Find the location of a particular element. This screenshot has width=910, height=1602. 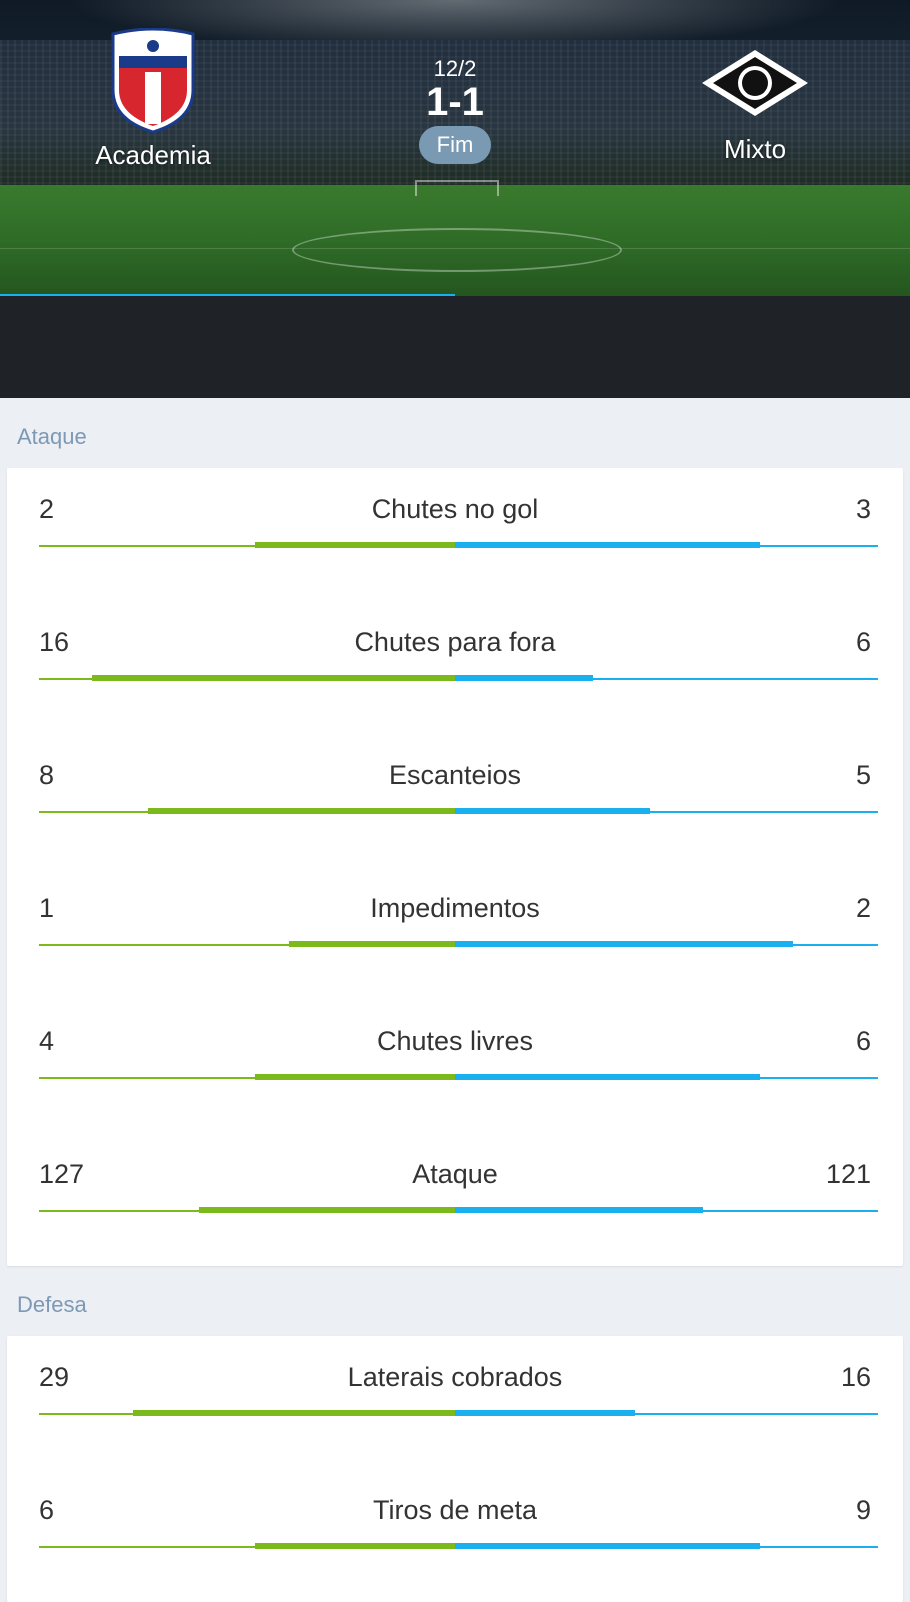

match-status-badge: Fim is located at coordinates (455, 145).